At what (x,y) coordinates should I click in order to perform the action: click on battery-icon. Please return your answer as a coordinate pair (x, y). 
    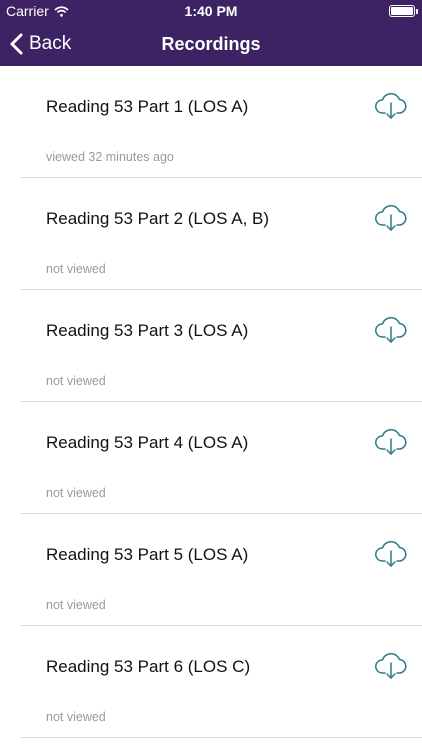
    Looking at the image, I should click on (403, 11).